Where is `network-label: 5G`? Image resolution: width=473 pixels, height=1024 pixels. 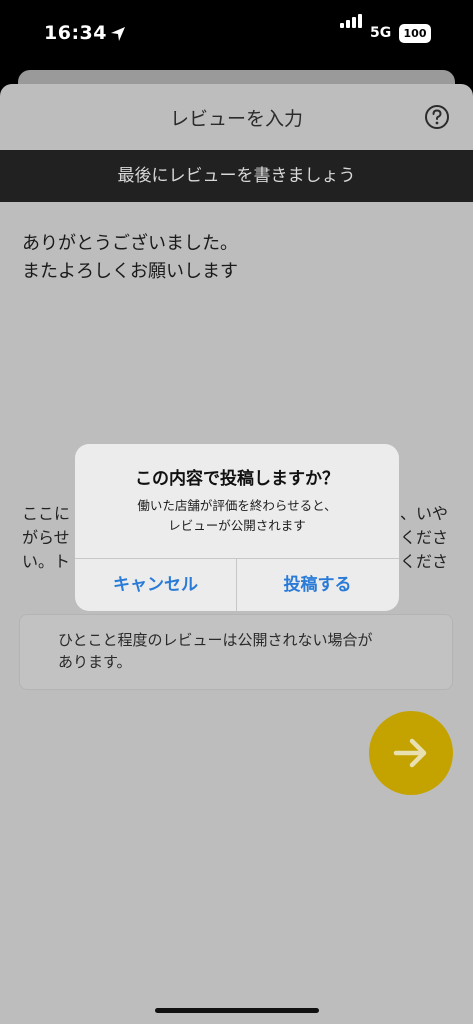
network-label: 5G is located at coordinates (381, 33).